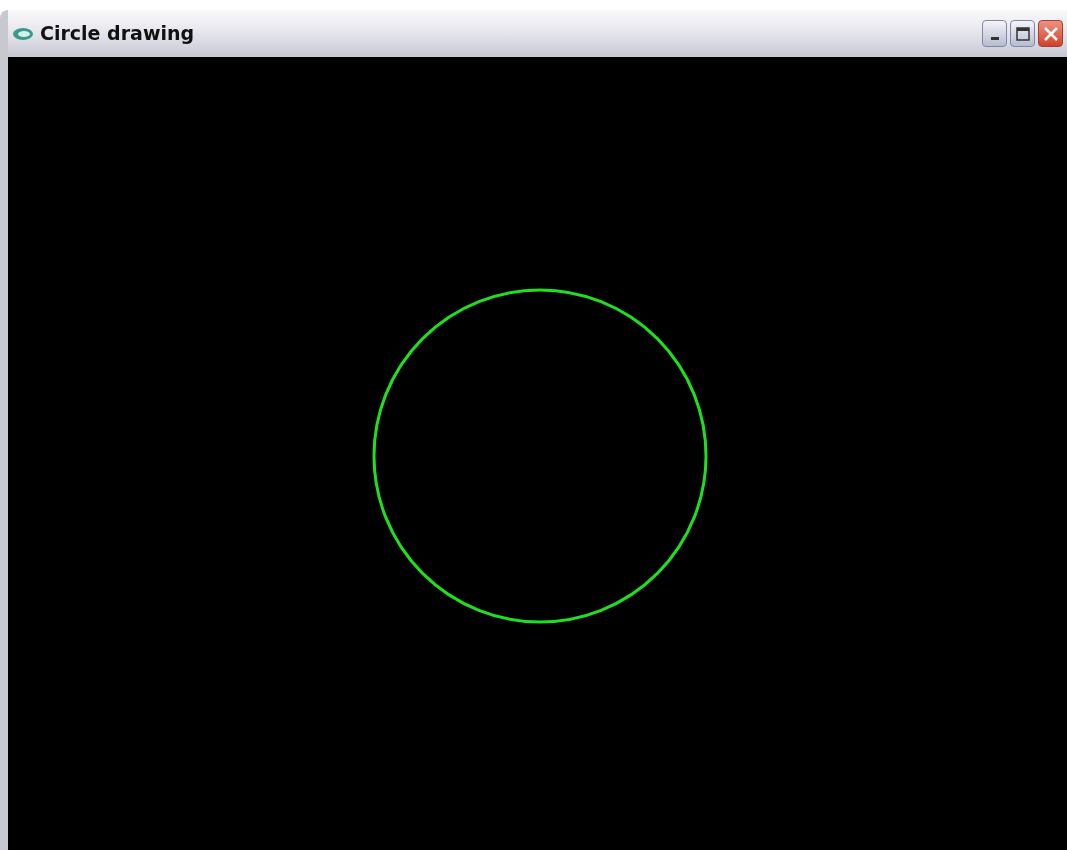 This screenshot has width=1067, height=850. I want to click on minimize-button, so click(994, 33).